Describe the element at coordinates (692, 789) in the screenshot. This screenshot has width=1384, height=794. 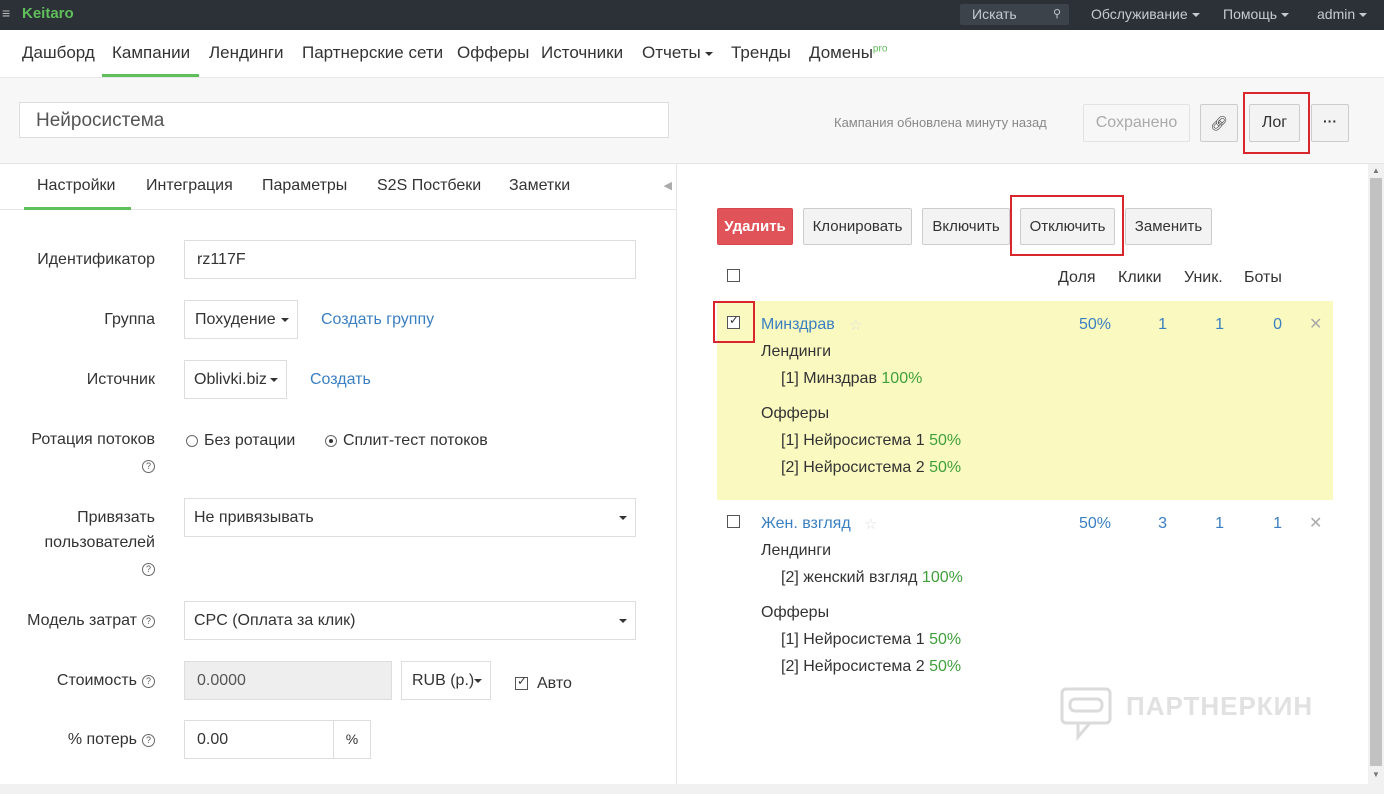
I see `horizontal-scrollbar` at that location.